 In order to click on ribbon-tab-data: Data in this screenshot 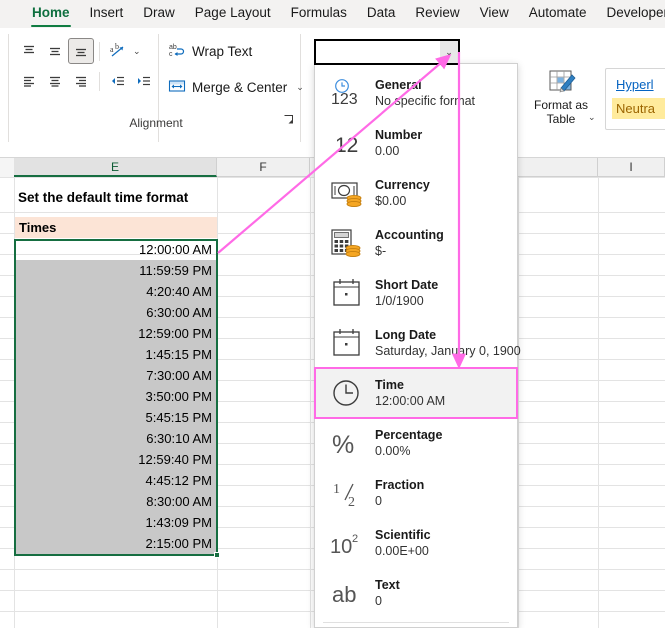, I will do `click(381, 14)`.